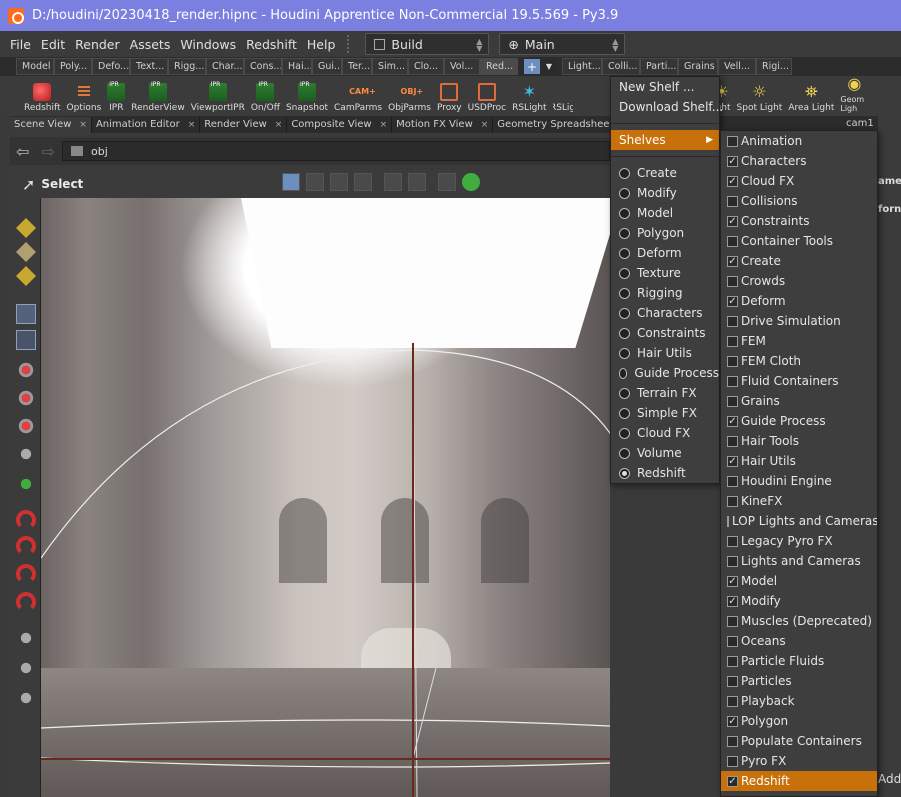 The image size is (901, 797). Describe the element at coordinates (244, 124) in the screenshot. I see `tab-render-view: Render View ×` at that location.